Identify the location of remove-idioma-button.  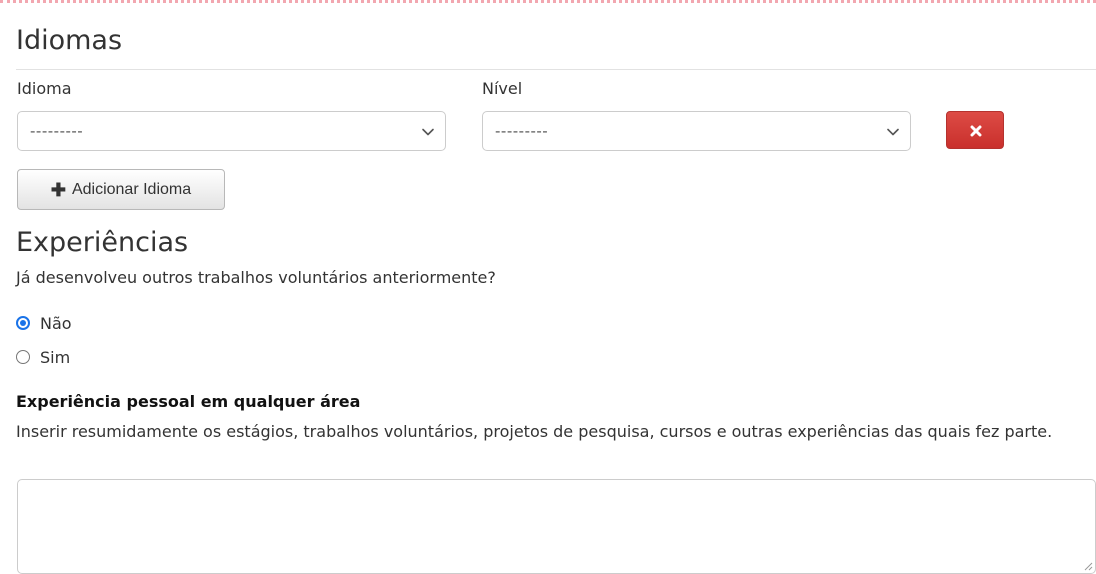
(975, 130).